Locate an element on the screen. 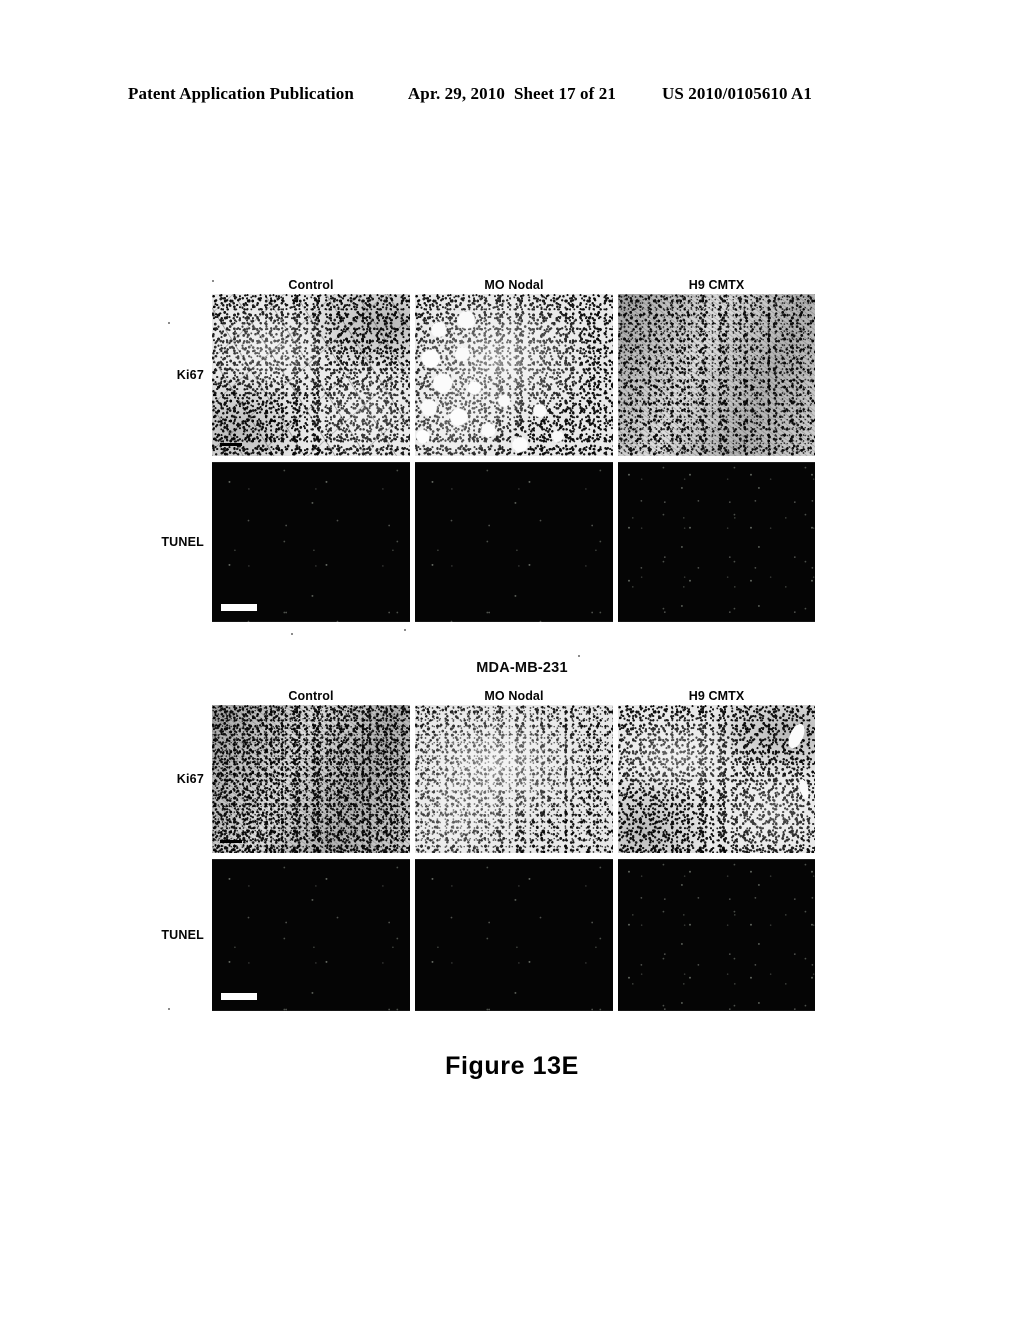 Image resolution: width=1024 pixels, height=1320 pixels. micrograph-ki67-h9-cmtx-a is located at coordinates (716, 375).